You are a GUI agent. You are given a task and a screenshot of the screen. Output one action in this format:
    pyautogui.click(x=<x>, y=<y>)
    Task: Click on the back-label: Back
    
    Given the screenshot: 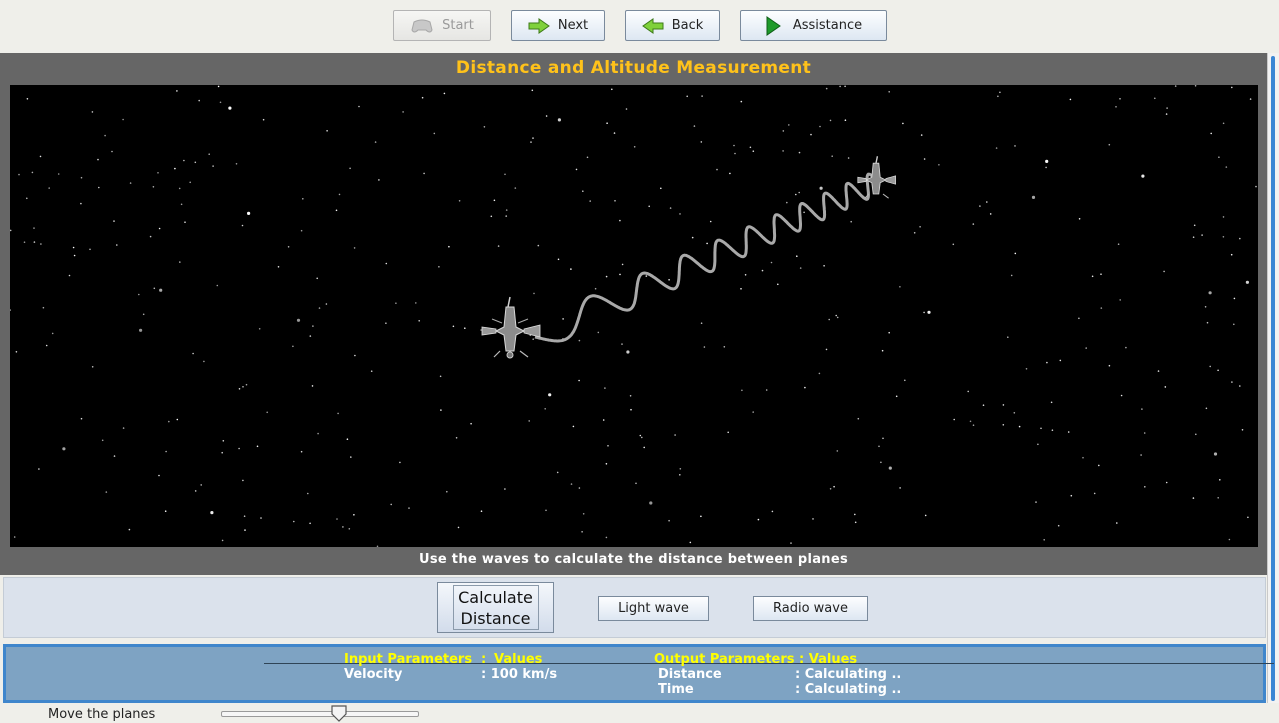 What is the action you would take?
    pyautogui.click(x=687, y=25)
    